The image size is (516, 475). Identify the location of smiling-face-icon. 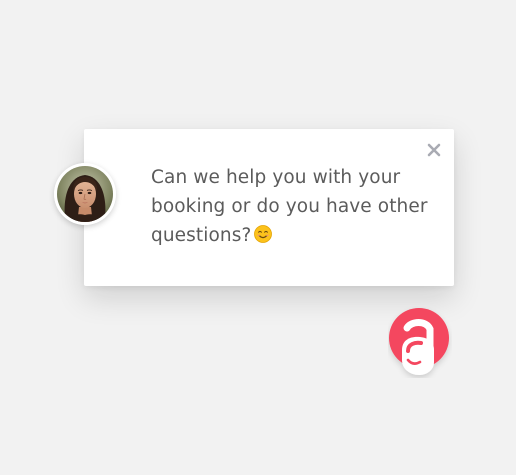
(263, 233).